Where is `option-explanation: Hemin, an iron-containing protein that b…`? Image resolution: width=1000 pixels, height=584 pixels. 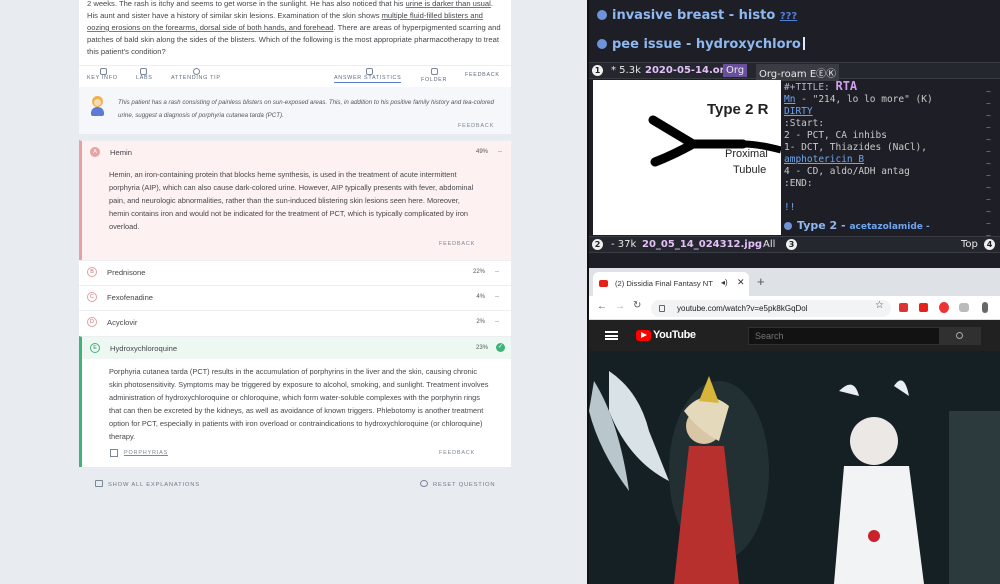 option-explanation: Hemin, an iron-containing protein that b… is located at coordinates (291, 200).